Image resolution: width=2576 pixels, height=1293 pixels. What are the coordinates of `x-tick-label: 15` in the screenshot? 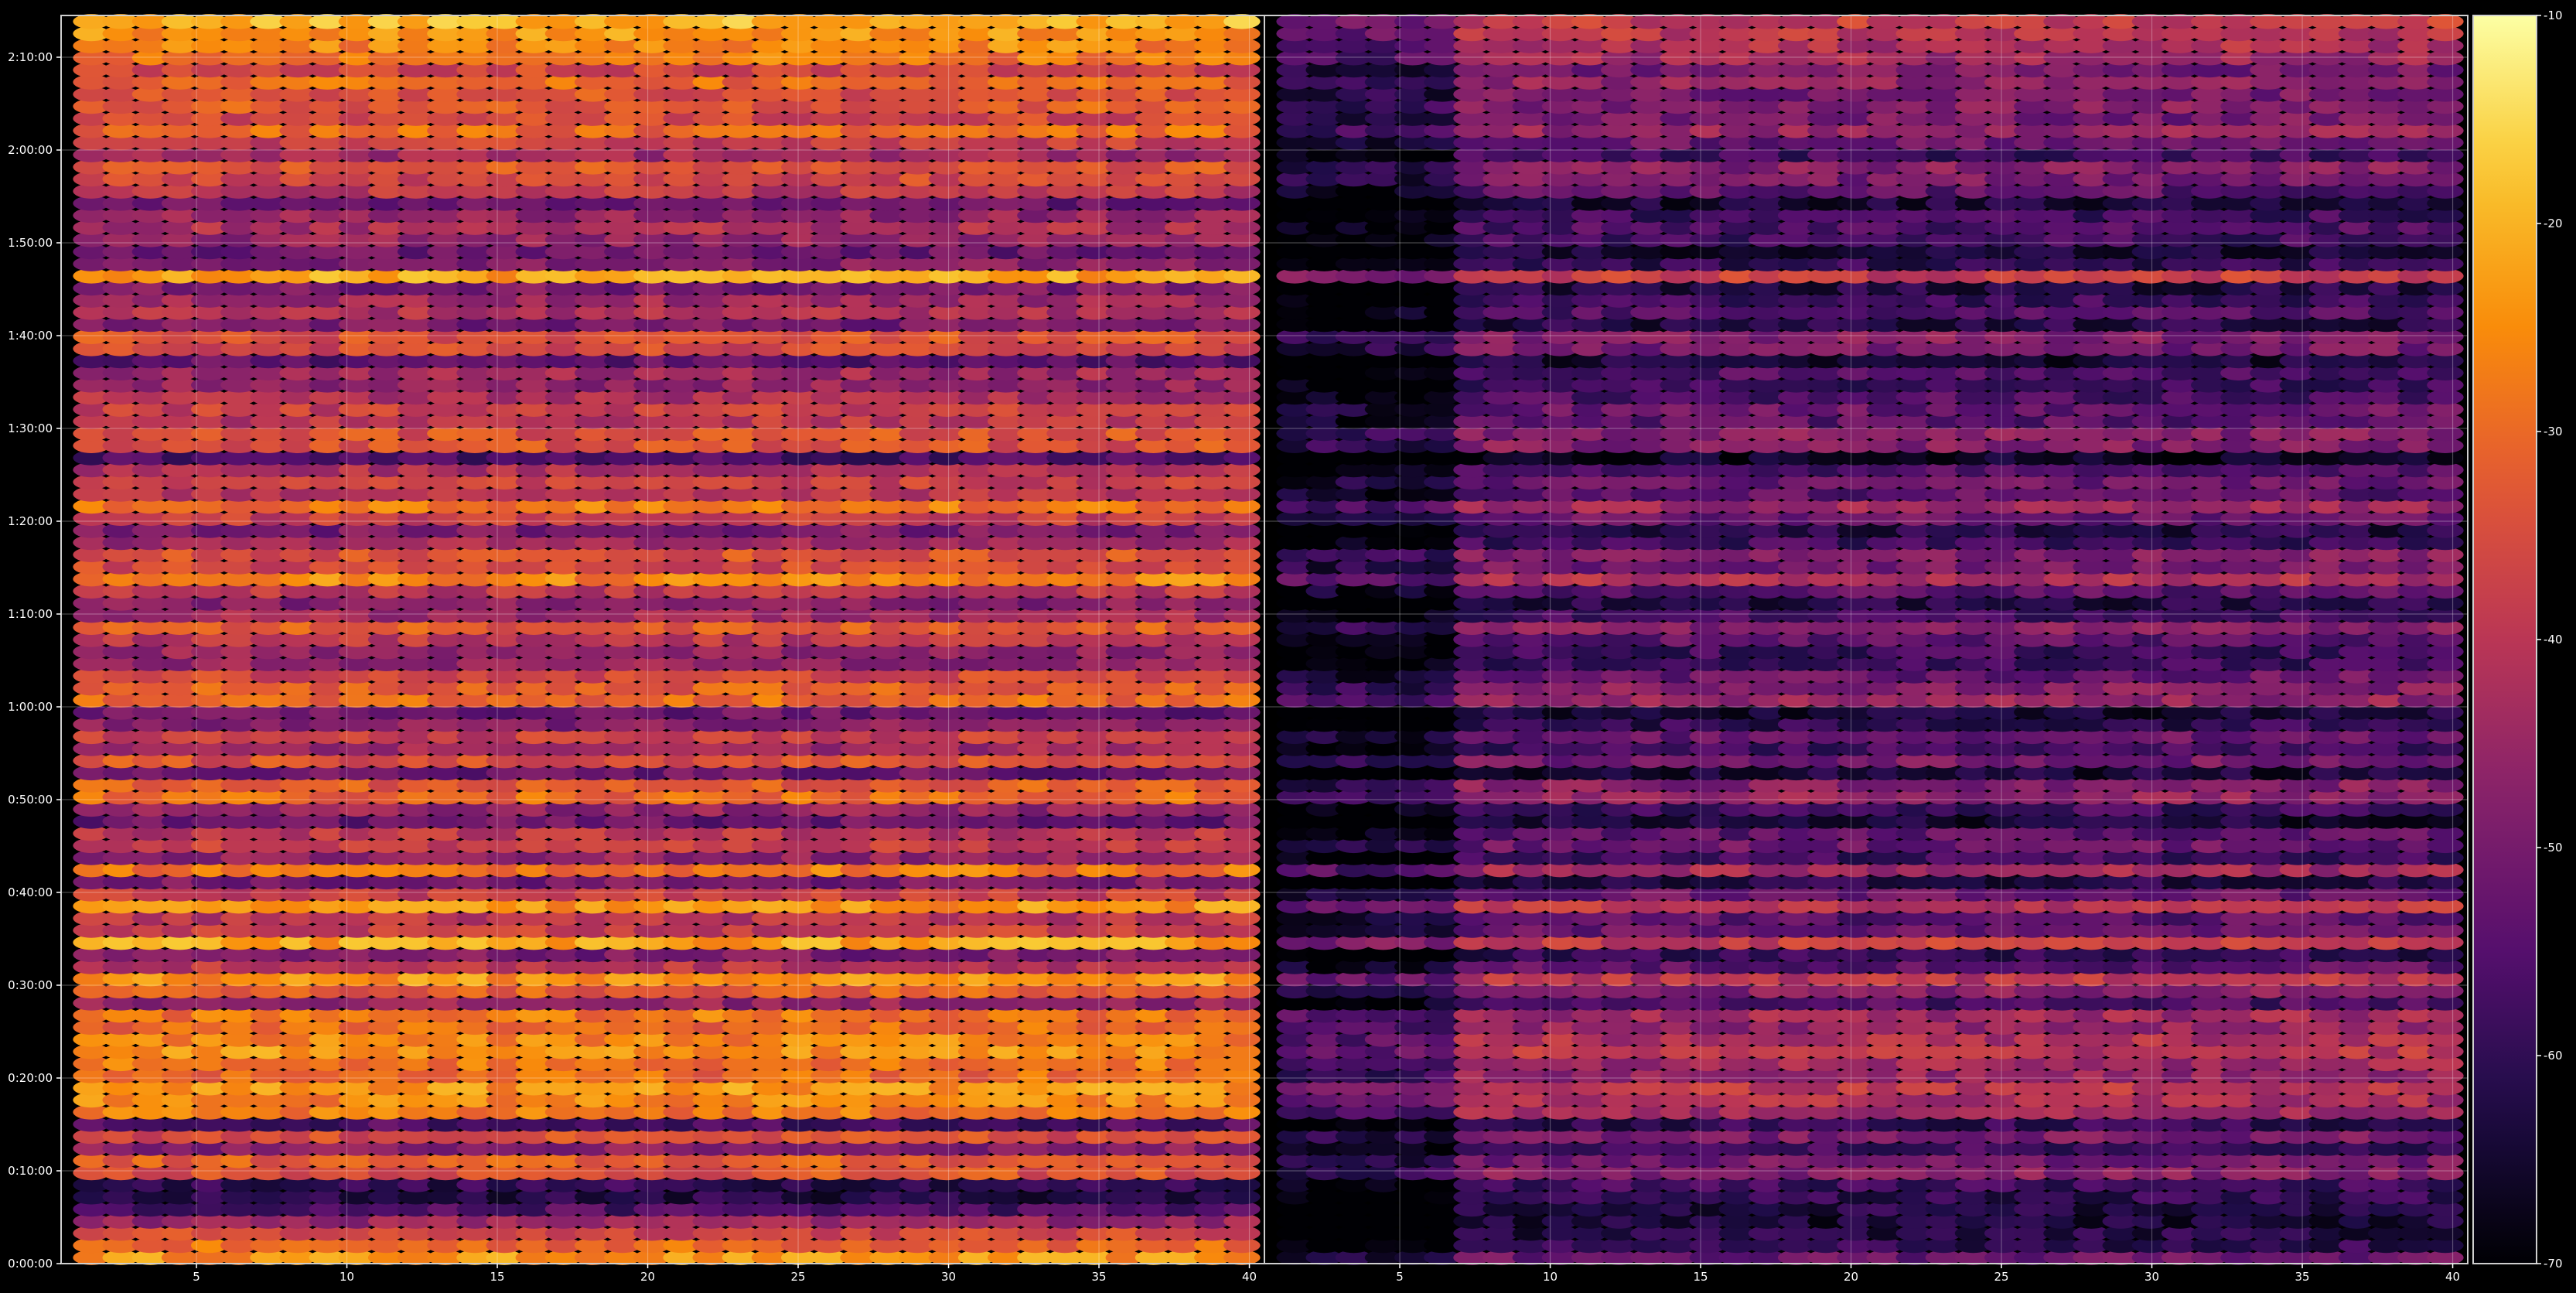 It's located at (497, 1277).